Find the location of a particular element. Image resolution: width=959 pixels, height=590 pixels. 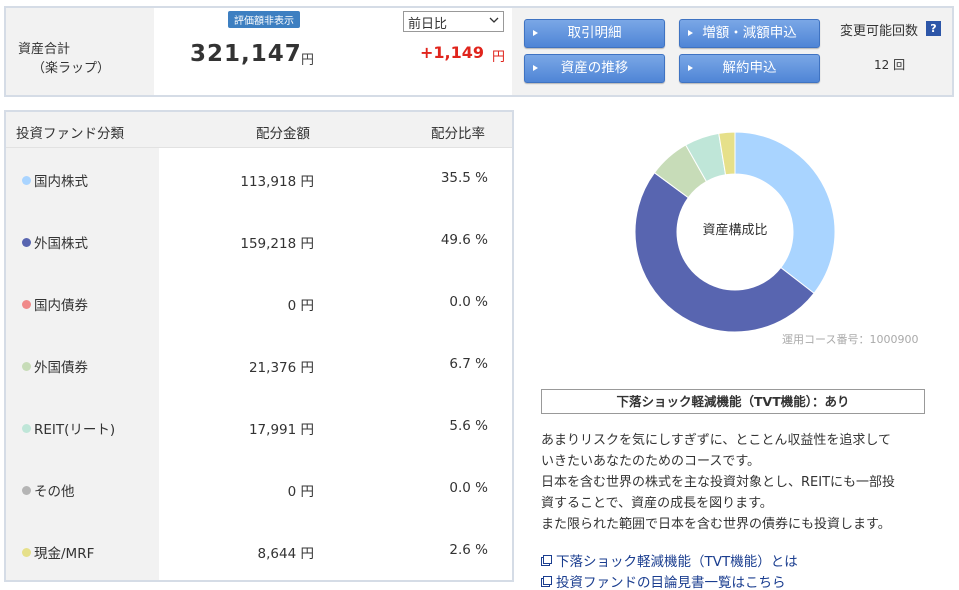

total-amount-unit: 円 is located at coordinates (308, 60).